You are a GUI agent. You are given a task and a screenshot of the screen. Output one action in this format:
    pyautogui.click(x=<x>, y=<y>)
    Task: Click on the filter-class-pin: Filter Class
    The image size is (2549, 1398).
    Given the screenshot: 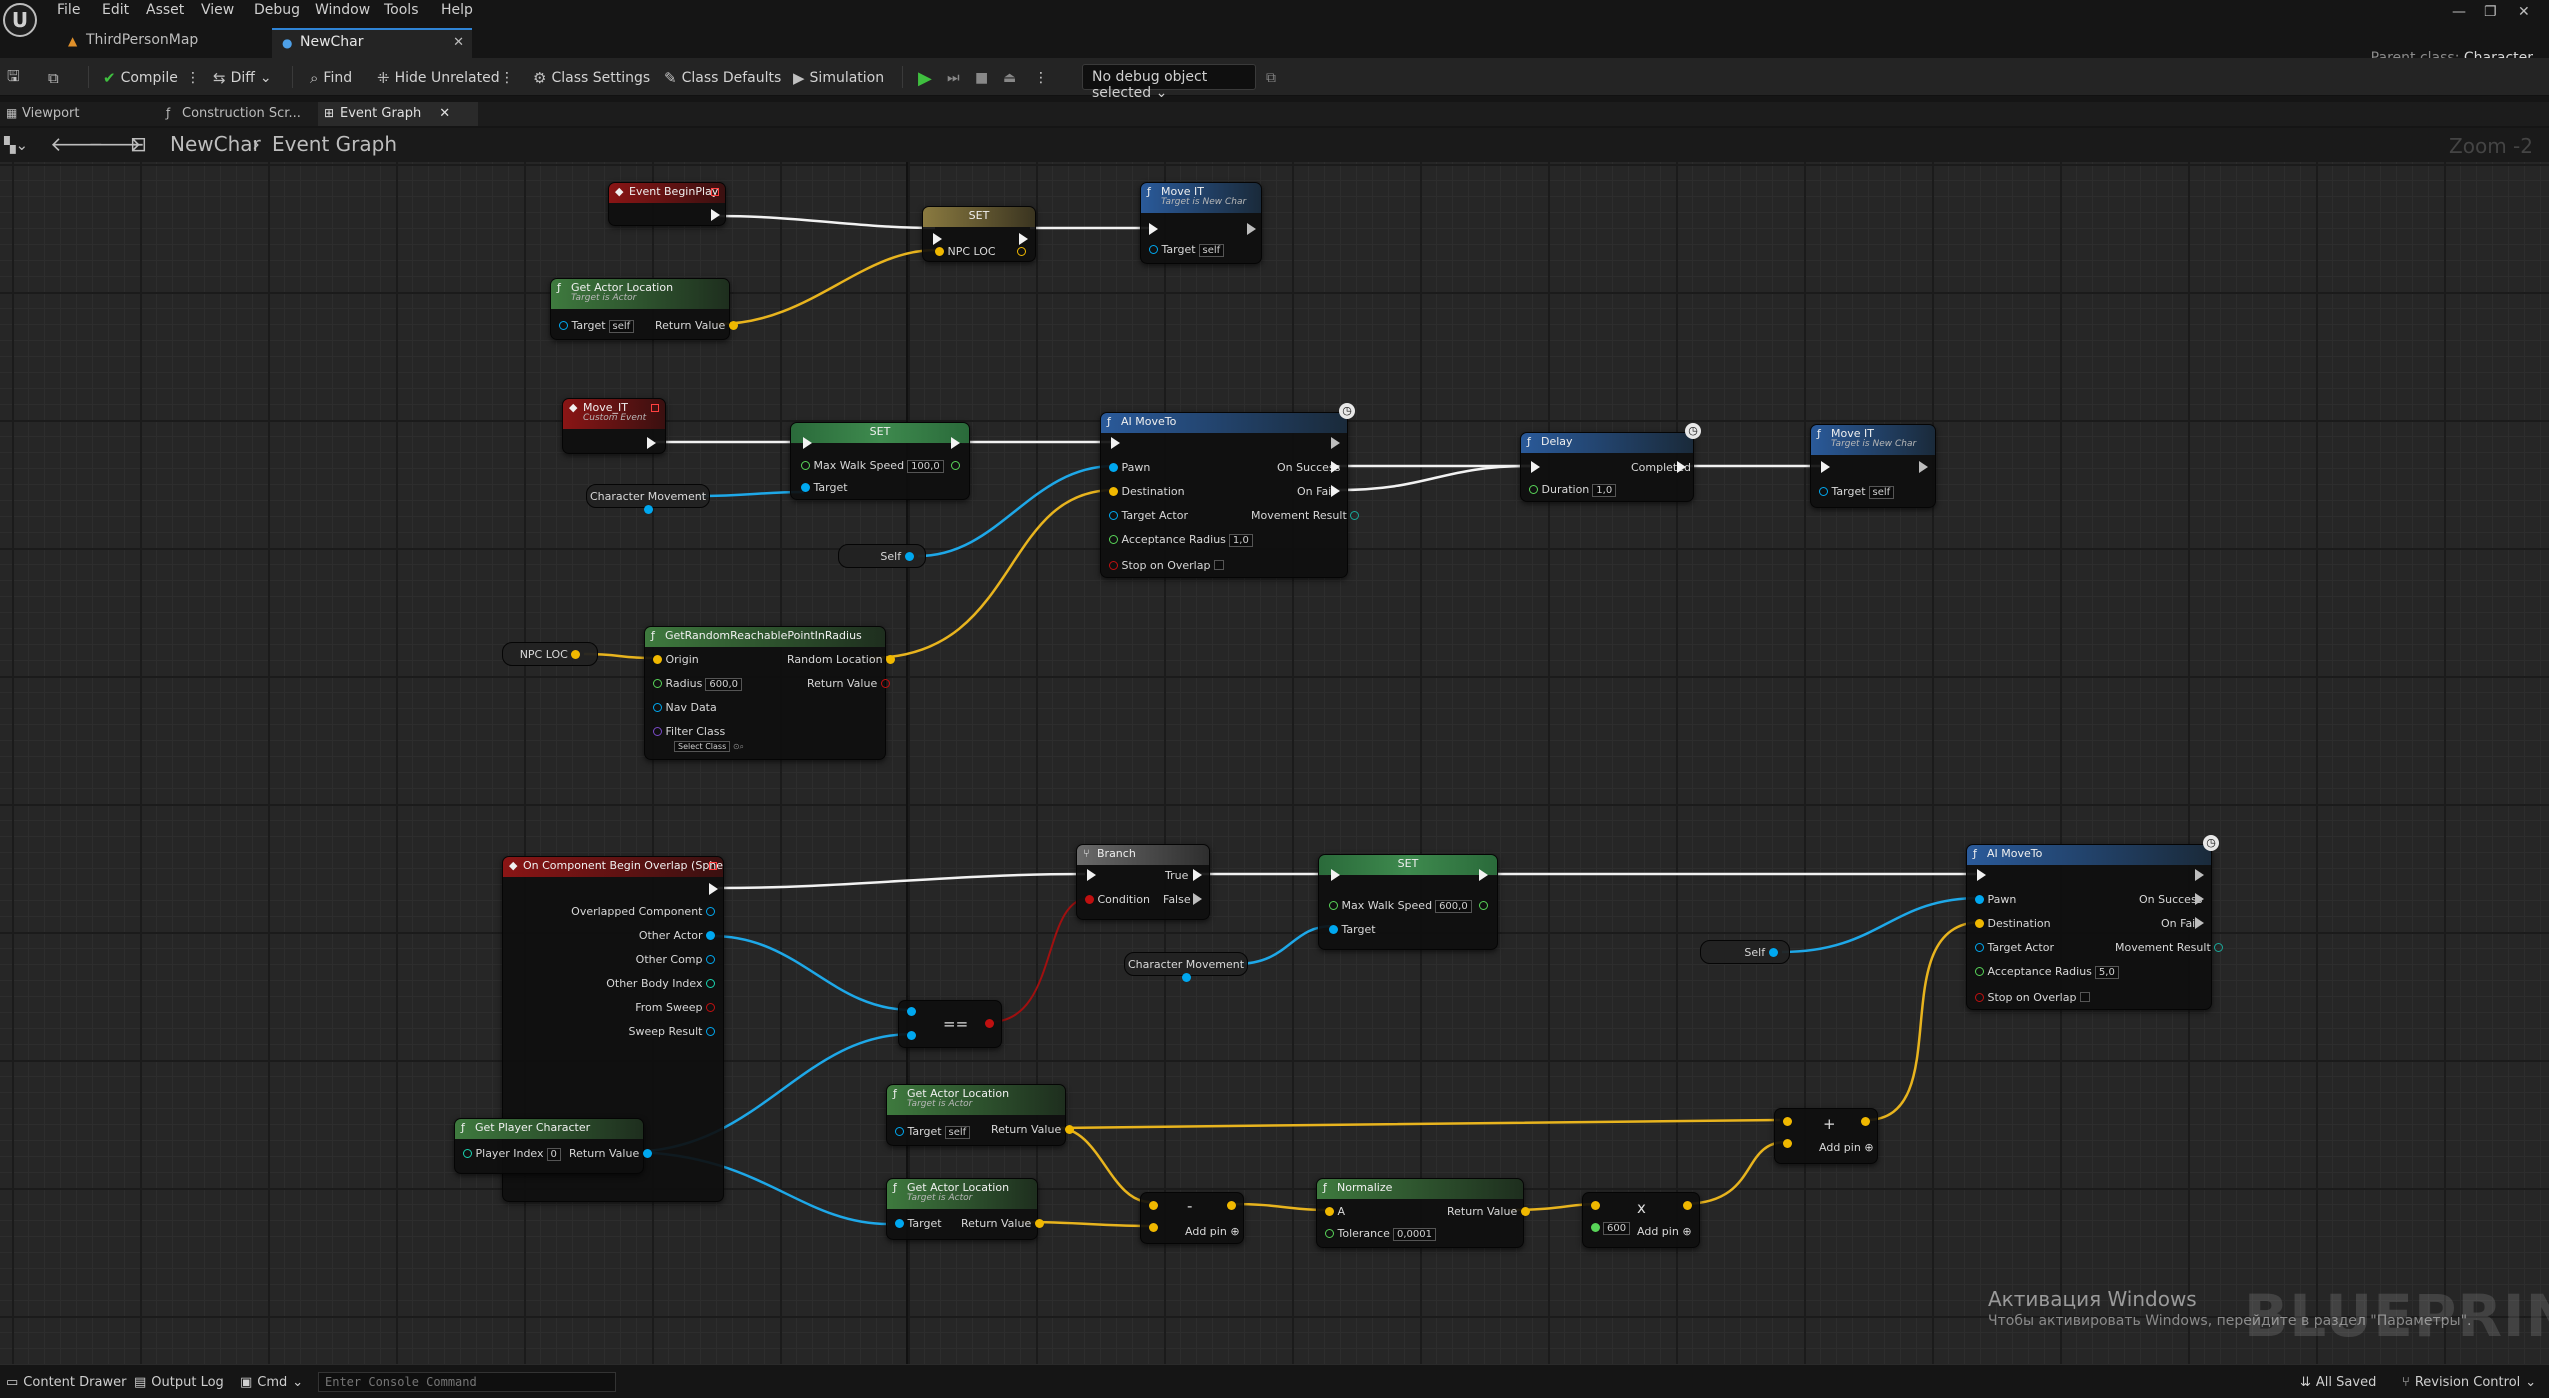 What is the action you would take?
    pyautogui.click(x=689, y=731)
    